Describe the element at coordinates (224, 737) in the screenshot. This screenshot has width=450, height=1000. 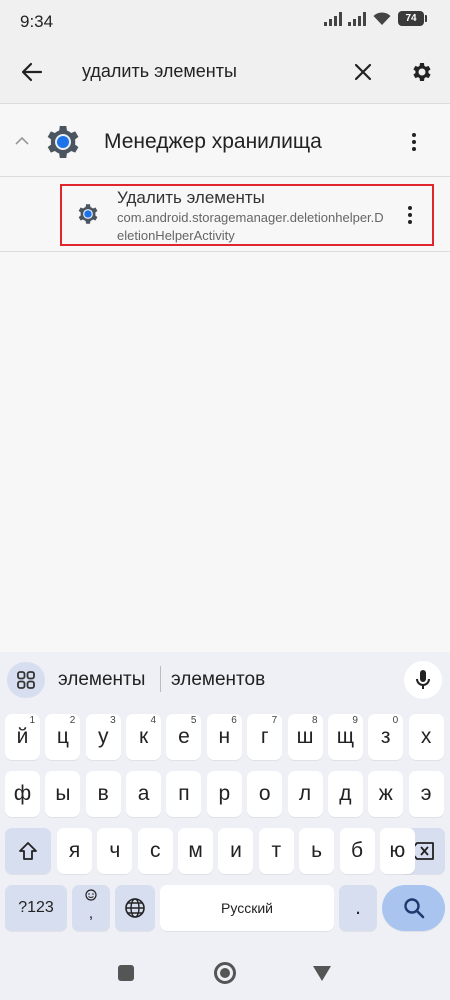
I see `key-6: н6` at that location.